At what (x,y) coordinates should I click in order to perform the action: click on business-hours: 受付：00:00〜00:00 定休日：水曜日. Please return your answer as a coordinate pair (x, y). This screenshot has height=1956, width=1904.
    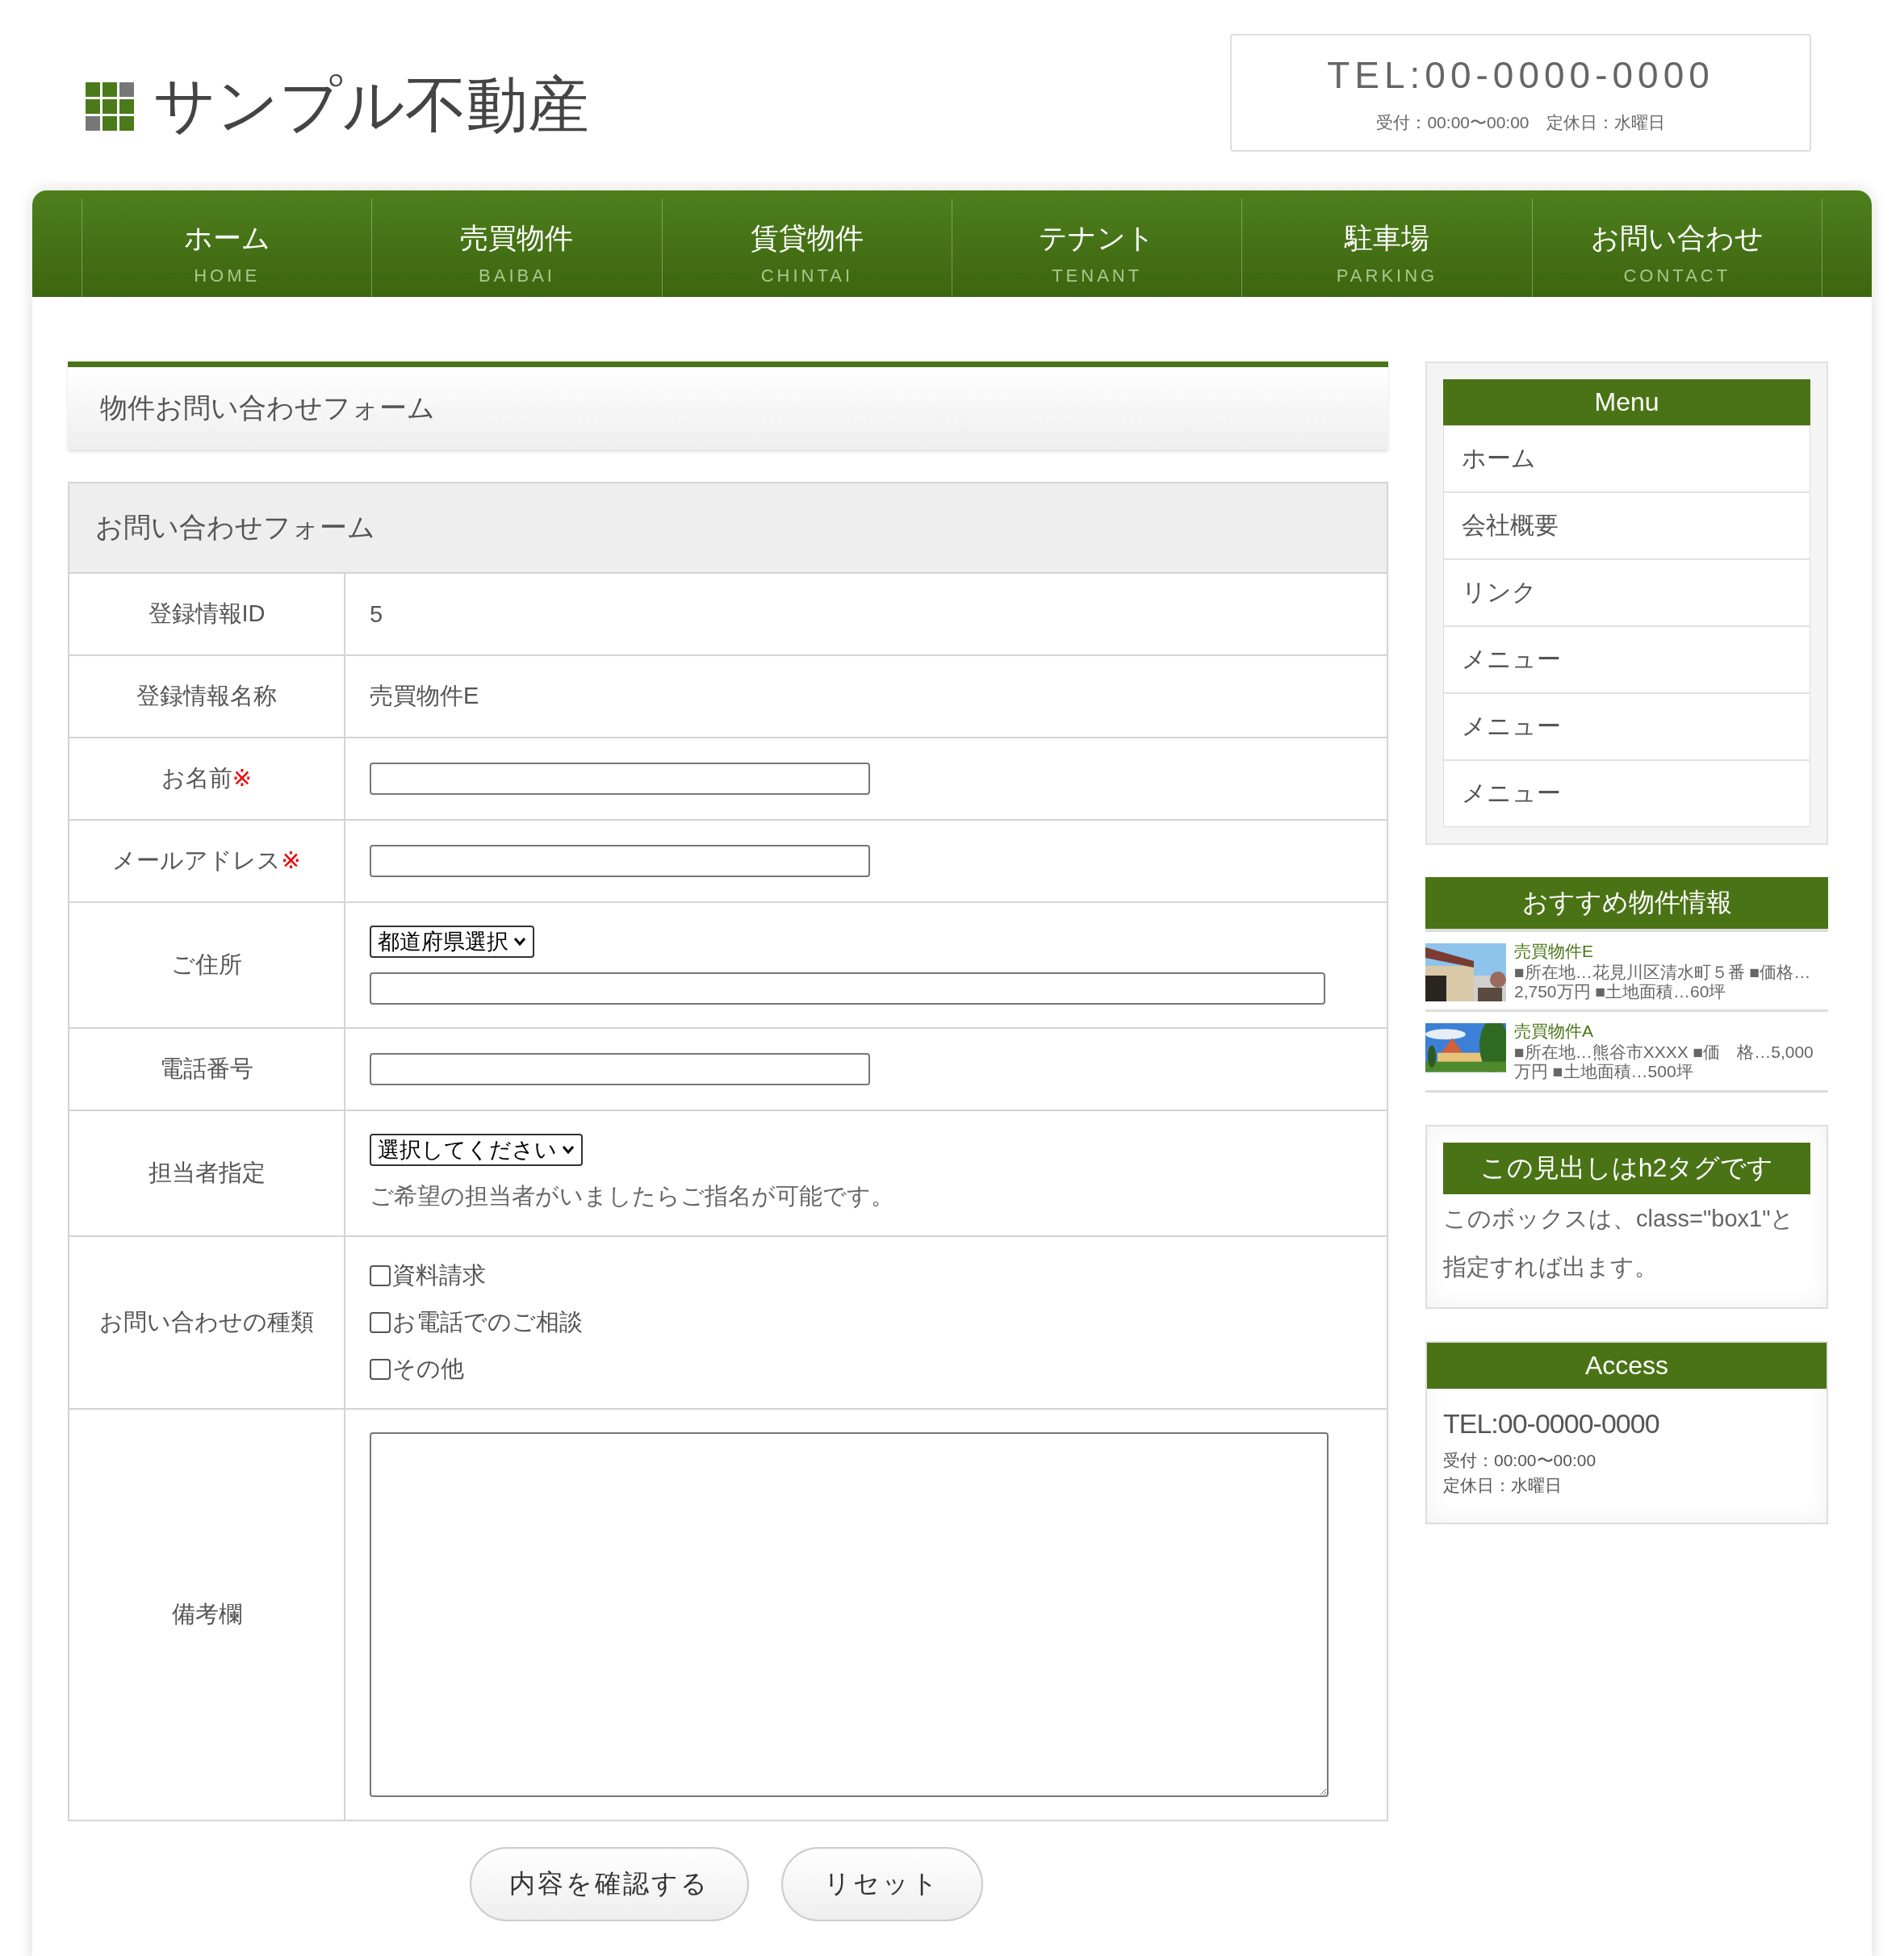
    Looking at the image, I should click on (1521, 122).